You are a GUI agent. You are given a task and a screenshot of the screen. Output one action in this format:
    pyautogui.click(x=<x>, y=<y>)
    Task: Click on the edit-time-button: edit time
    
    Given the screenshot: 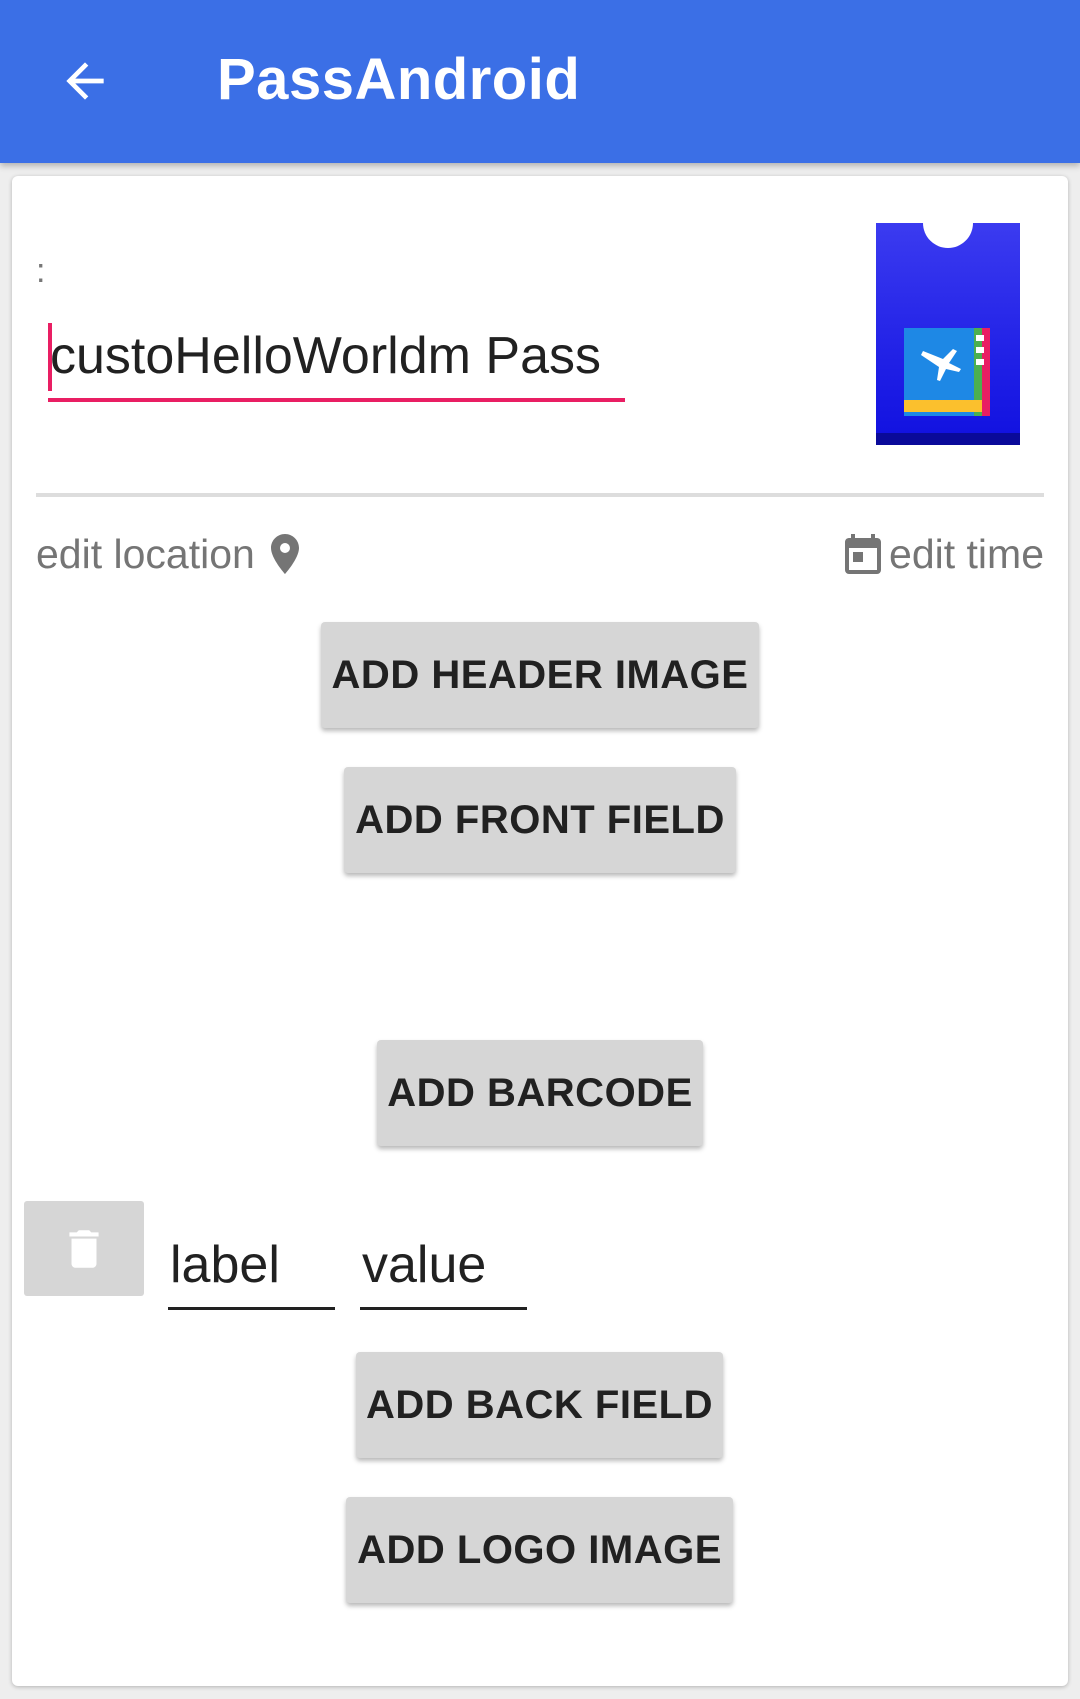 What is the action you would take?
    pyautogui.click(x=941, y=554)
    